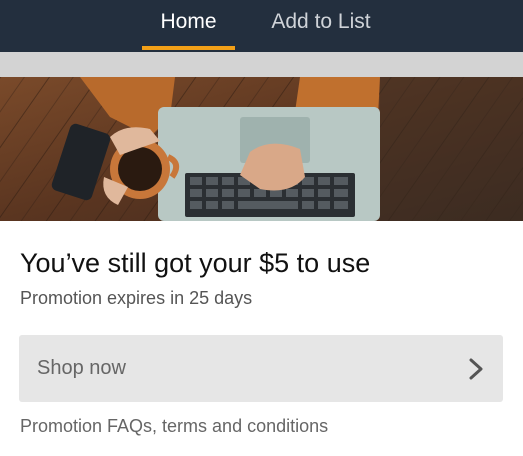 This screenshot has width=523, height=456. What do you see at coordinates (188, 26) in the screenshot?
I see `tab-home: Home` at bounding box center [188, 26].